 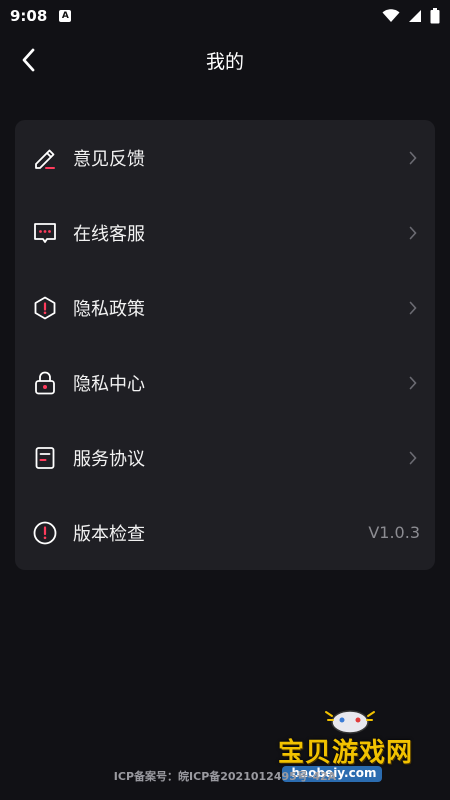 I want to click on wifi-icon, so click(x=391, y=15).